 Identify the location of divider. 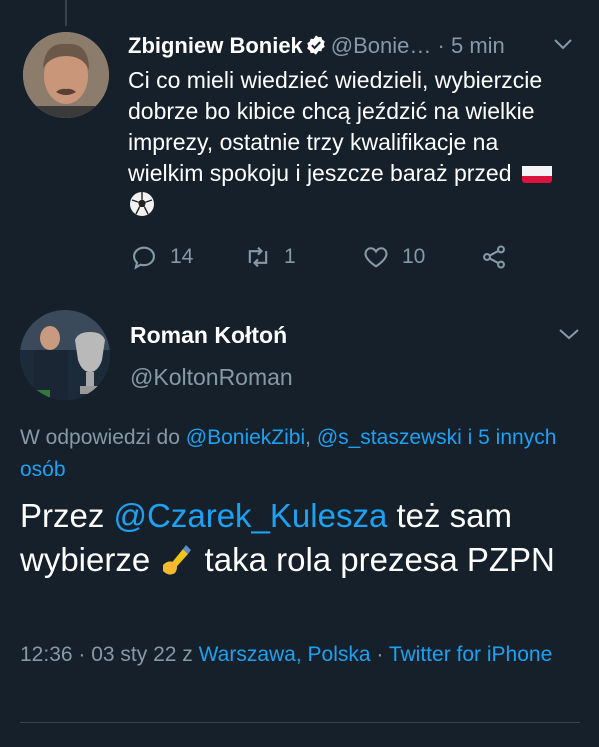
(300, 722).